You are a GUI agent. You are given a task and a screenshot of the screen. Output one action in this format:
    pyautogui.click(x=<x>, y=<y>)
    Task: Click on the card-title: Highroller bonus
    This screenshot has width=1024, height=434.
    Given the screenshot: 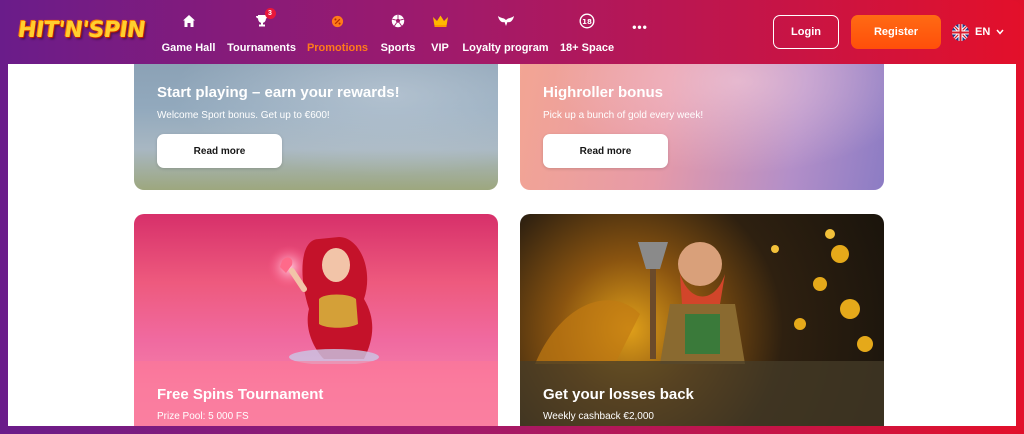 What is the action you would take?
    pyautogui.click(x=603, y=92)
    